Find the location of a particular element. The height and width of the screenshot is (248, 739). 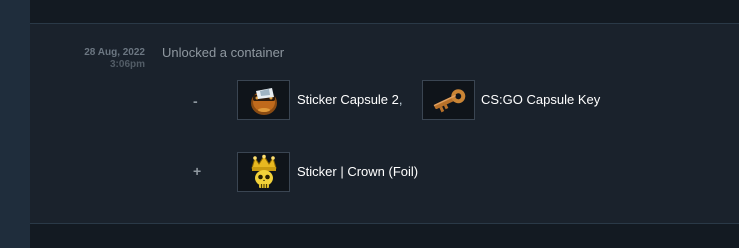

added-sign: + is located at coordinates (197, 171).